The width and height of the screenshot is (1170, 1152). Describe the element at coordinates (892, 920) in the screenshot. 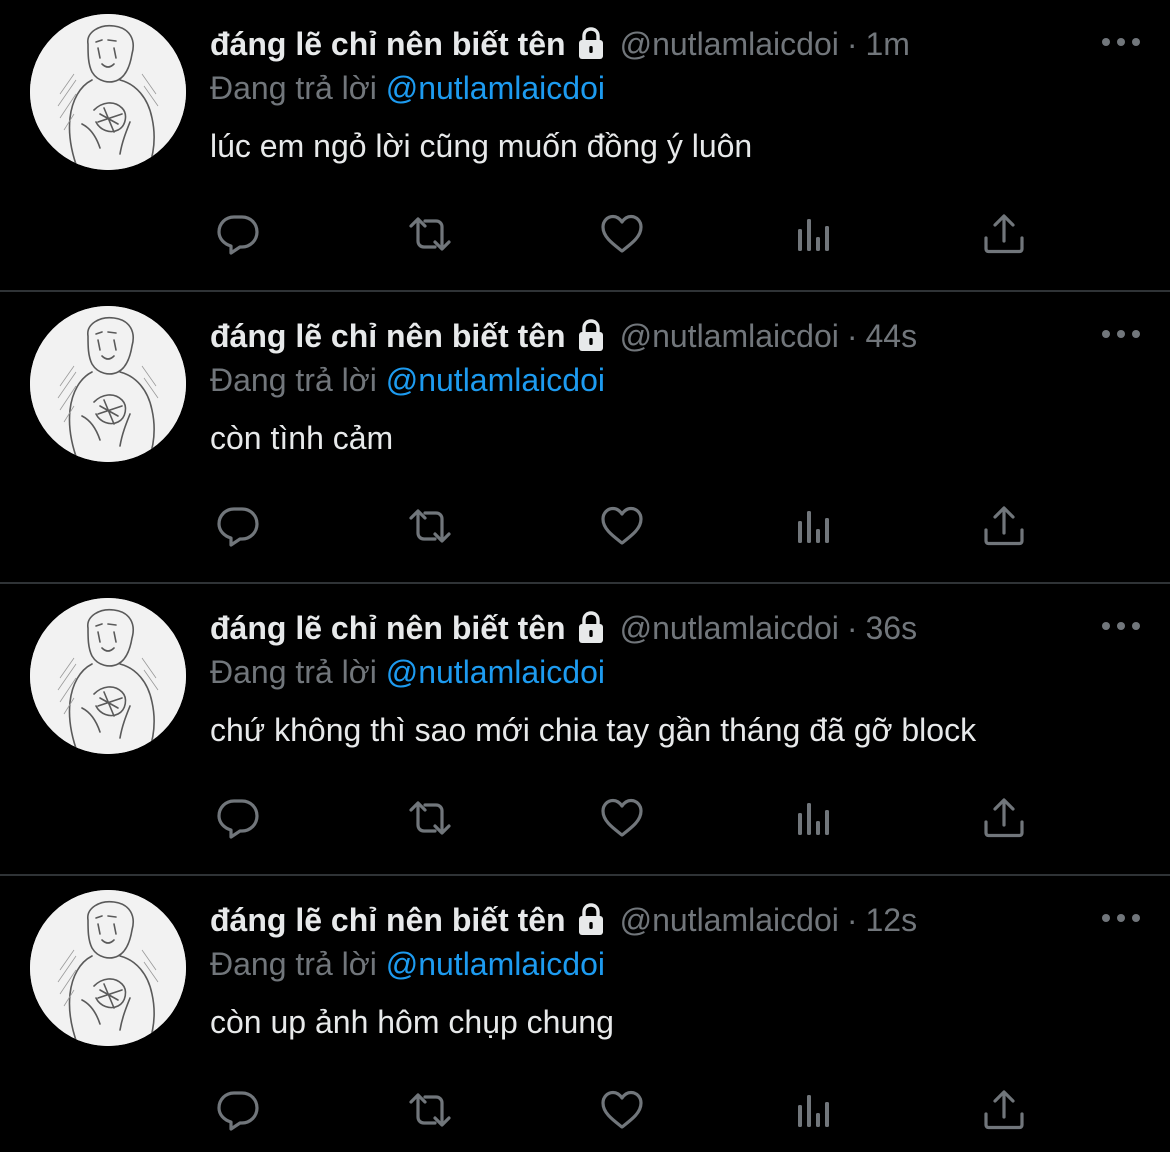

I see `timestamp: 12s` at that location.